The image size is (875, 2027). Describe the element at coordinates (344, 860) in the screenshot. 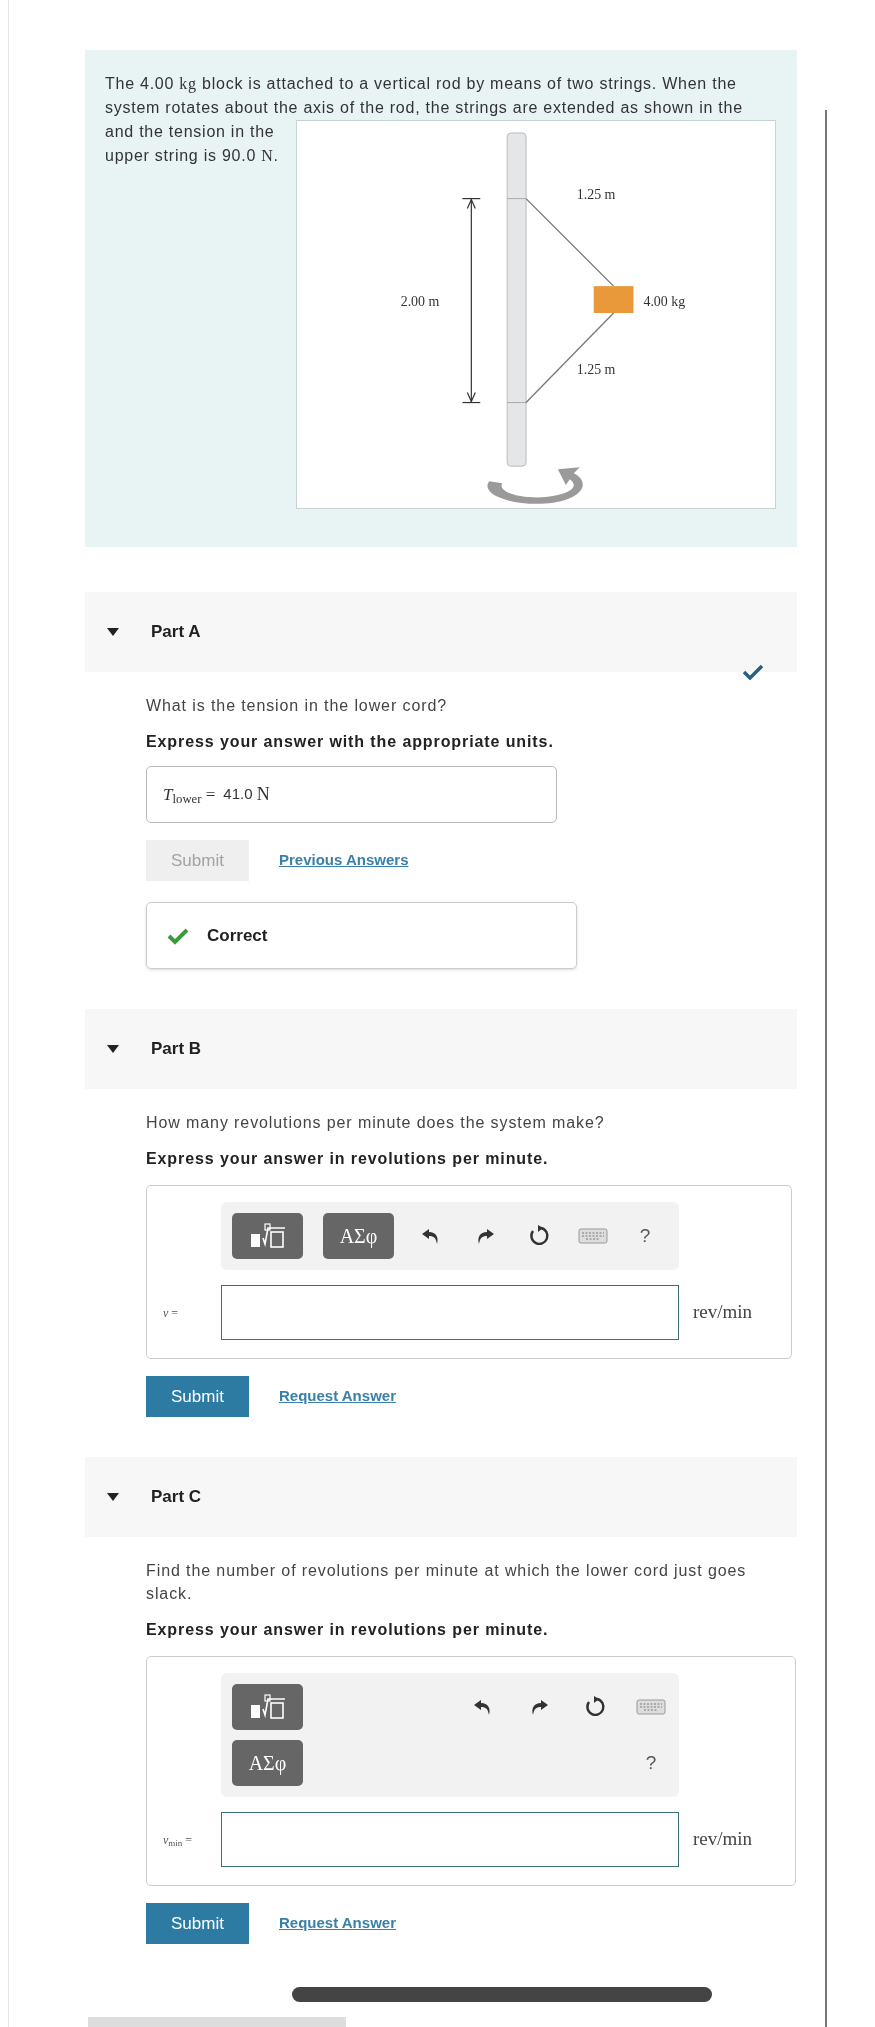

I see `answer-link: Previous Answers` at that location.